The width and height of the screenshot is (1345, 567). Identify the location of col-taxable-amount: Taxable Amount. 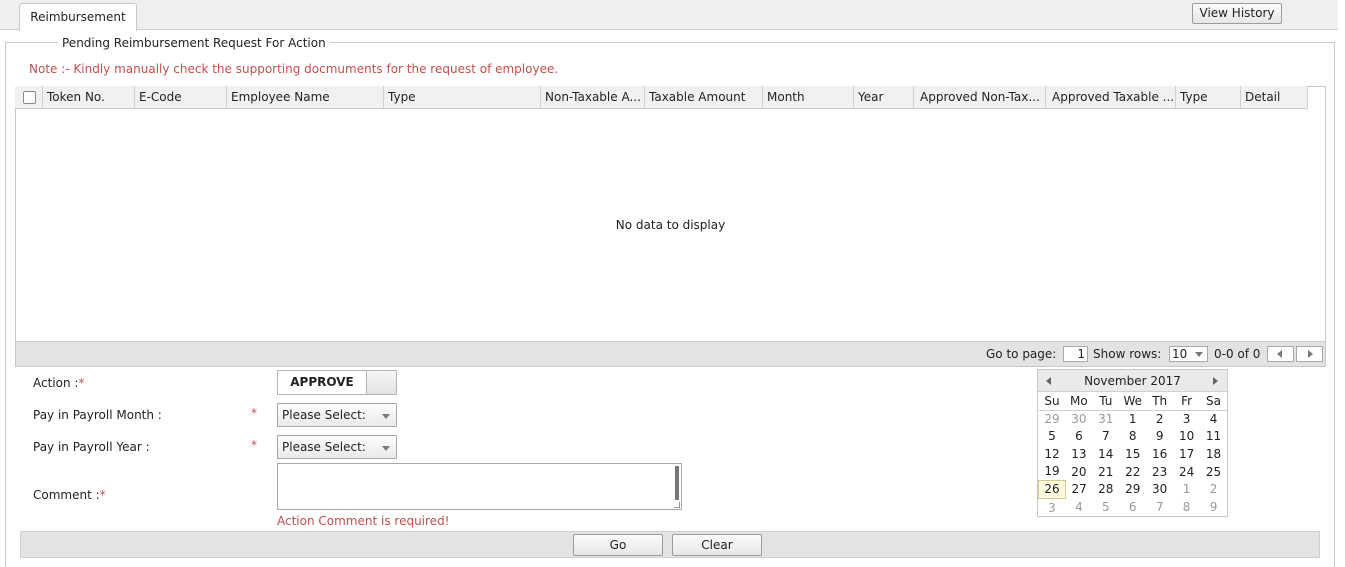
(704, 97).